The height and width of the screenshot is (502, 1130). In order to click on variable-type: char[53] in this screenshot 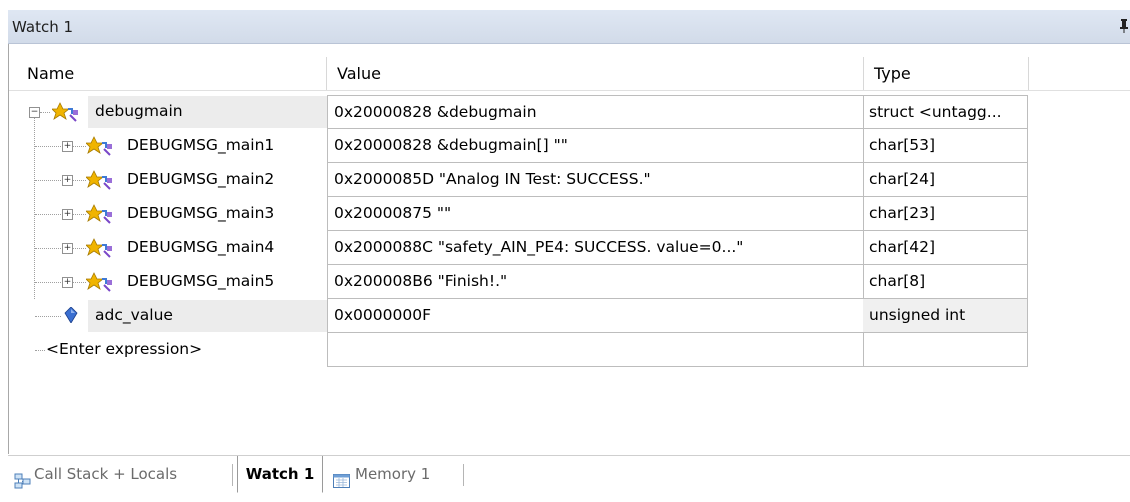, I will do `click(945, 146)`.